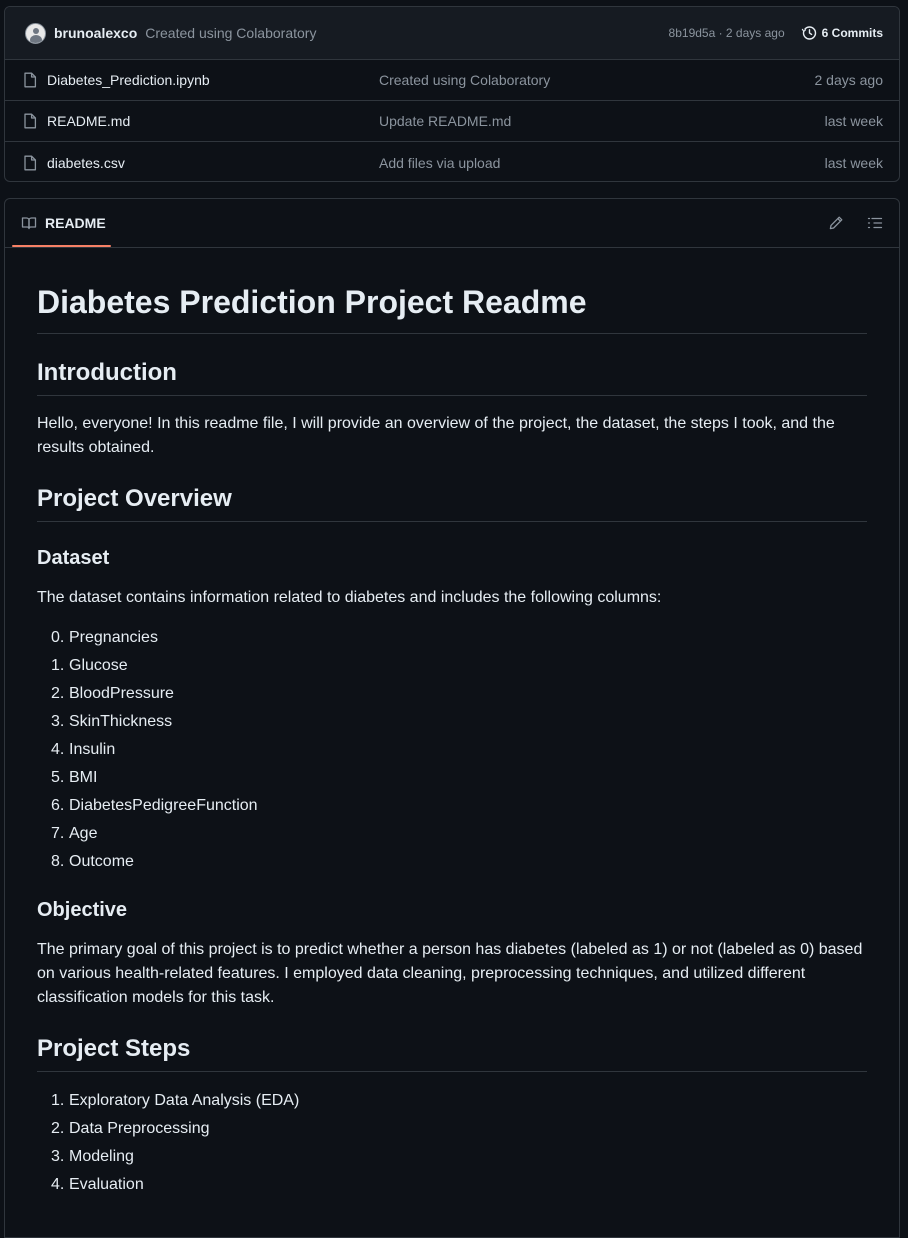  What do you see at coordinates (452, 223) in the screenshot?
I see `readme-header: README` at bounding box center [452, 223].